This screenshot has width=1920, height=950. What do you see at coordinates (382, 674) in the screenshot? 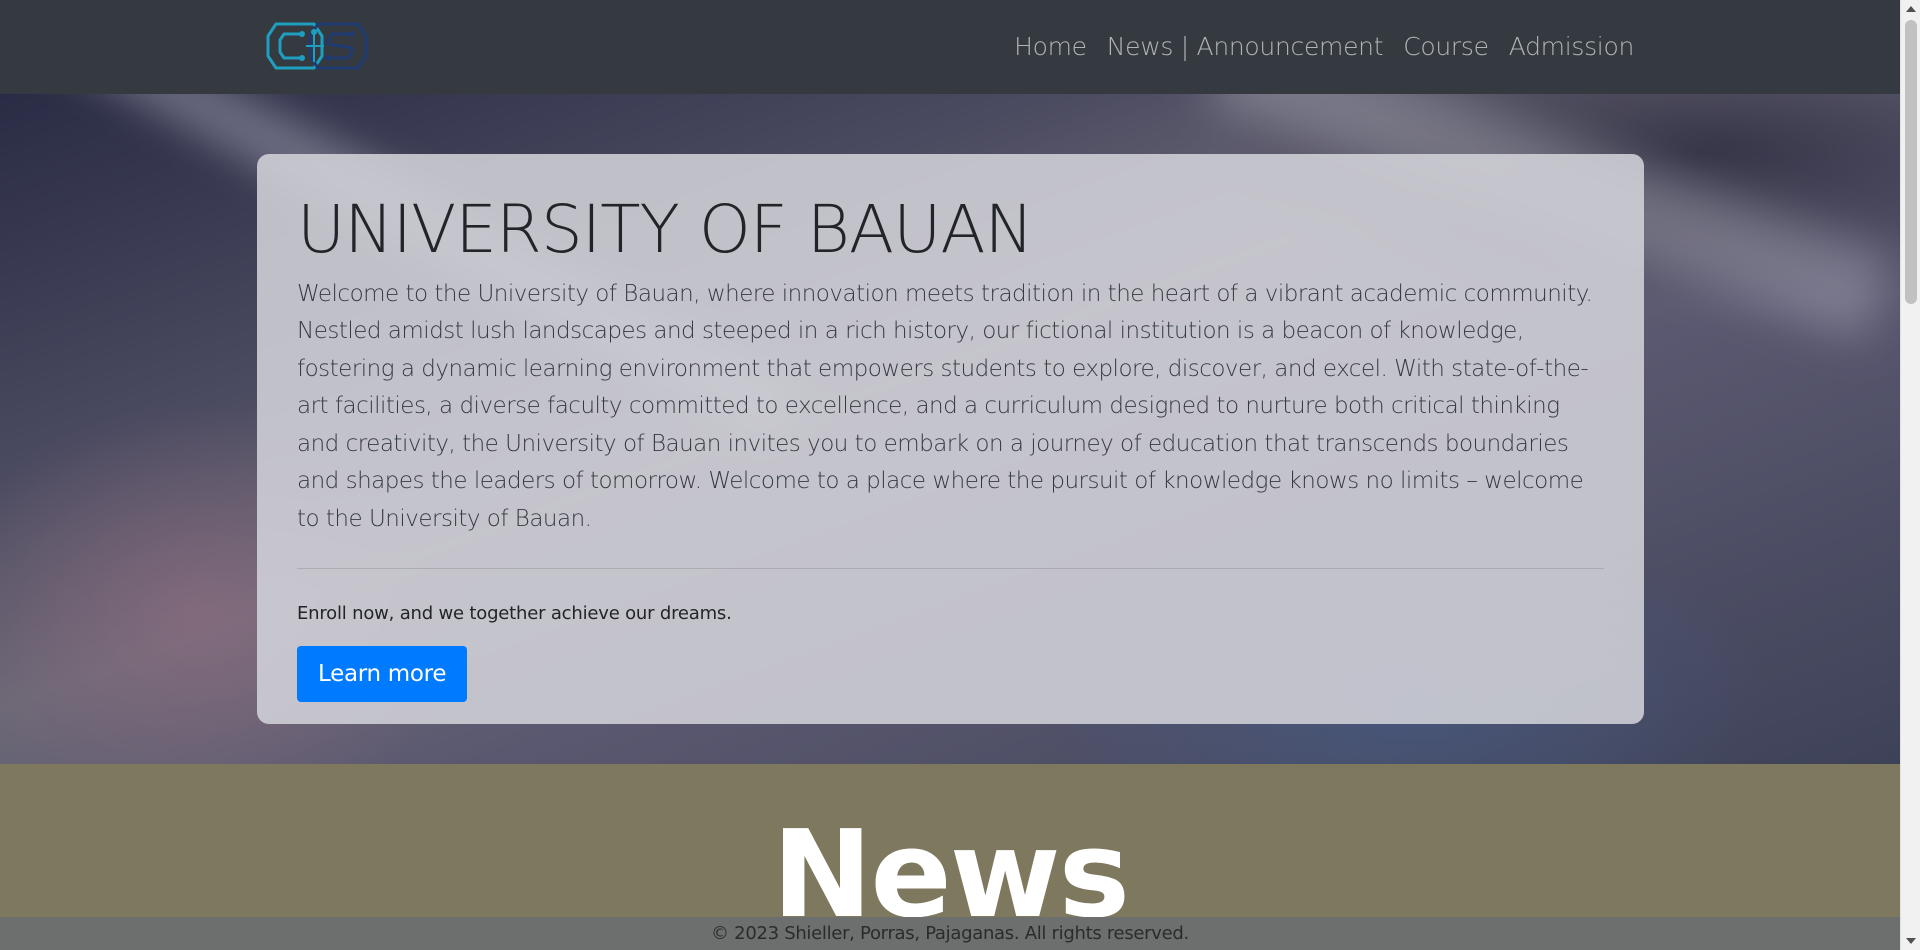
I see `learn-more-button: Learn more` at bounding box center [382, 674].